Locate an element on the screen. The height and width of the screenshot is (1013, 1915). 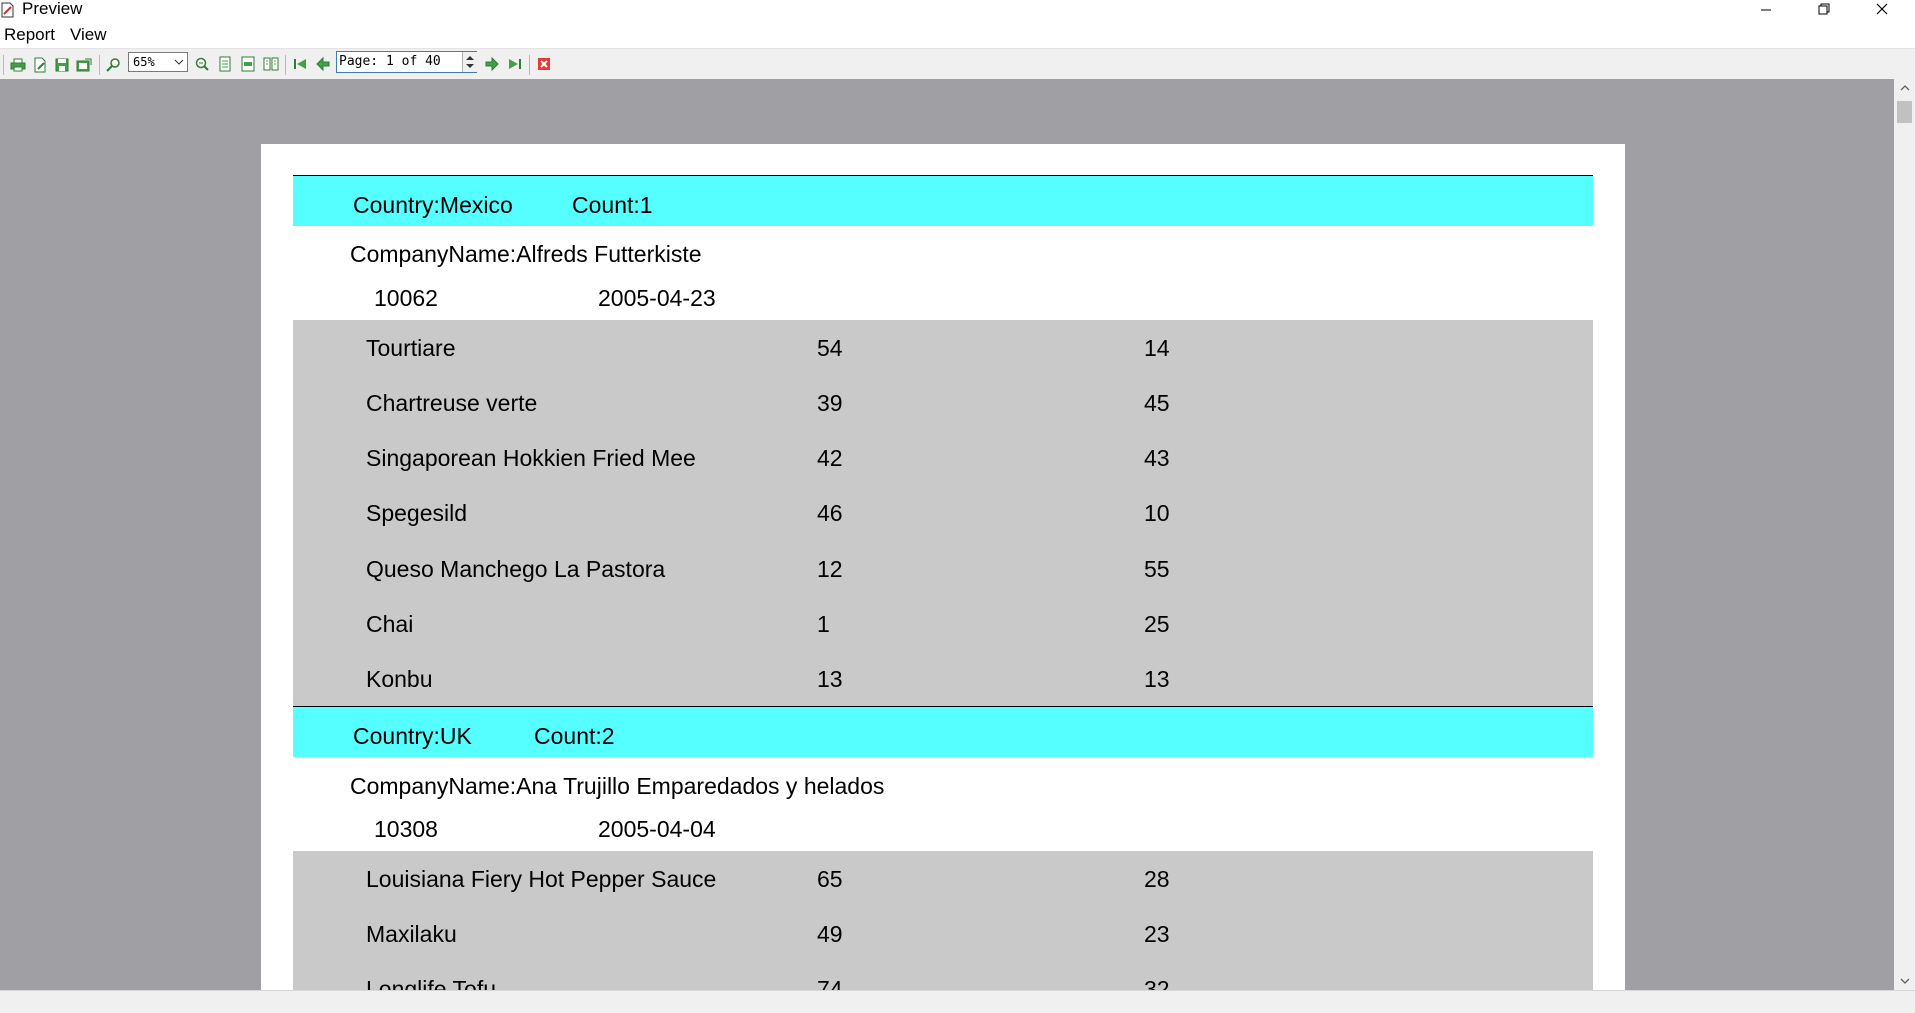
first-page-button is located at coordinates (300, 64).